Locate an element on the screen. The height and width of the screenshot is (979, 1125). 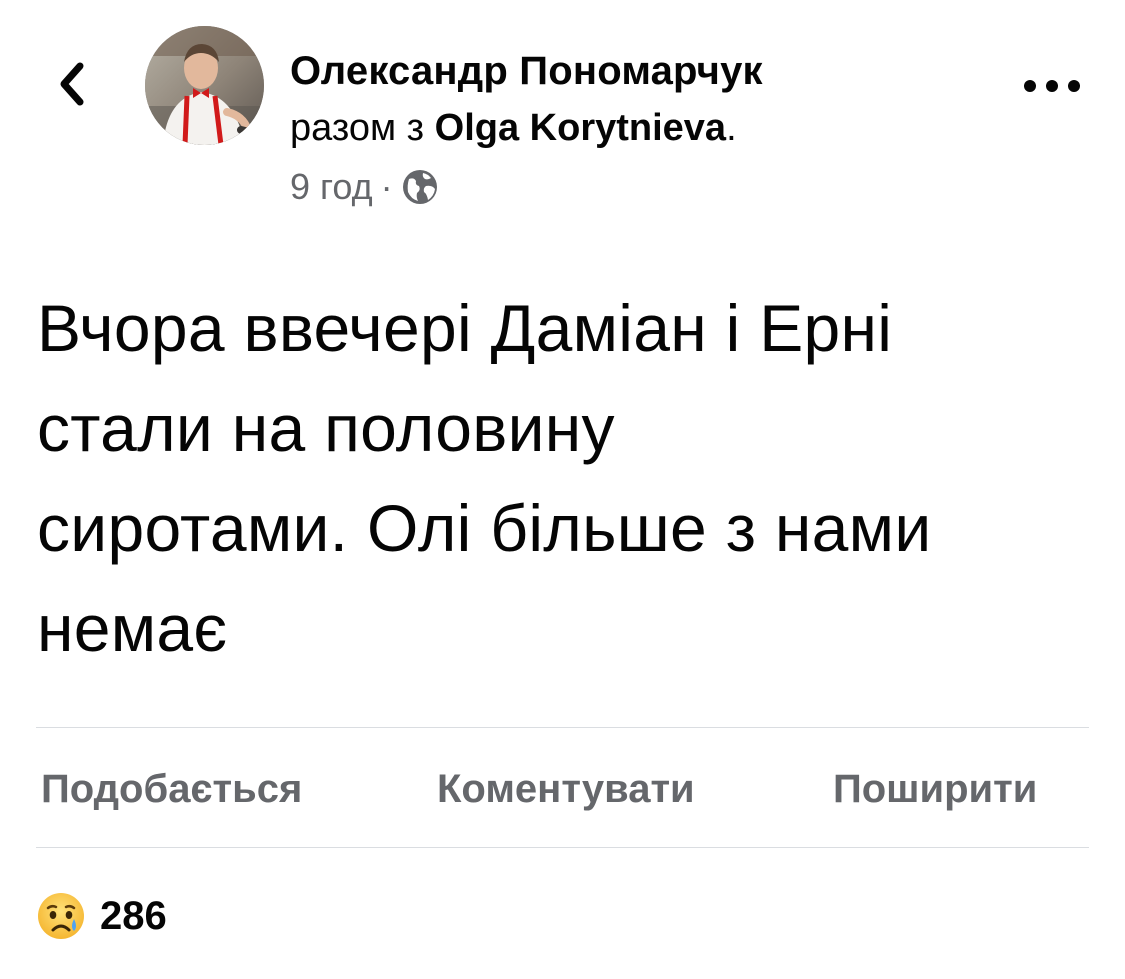
with-prefix: разом з is located at coordinates (357, 128).